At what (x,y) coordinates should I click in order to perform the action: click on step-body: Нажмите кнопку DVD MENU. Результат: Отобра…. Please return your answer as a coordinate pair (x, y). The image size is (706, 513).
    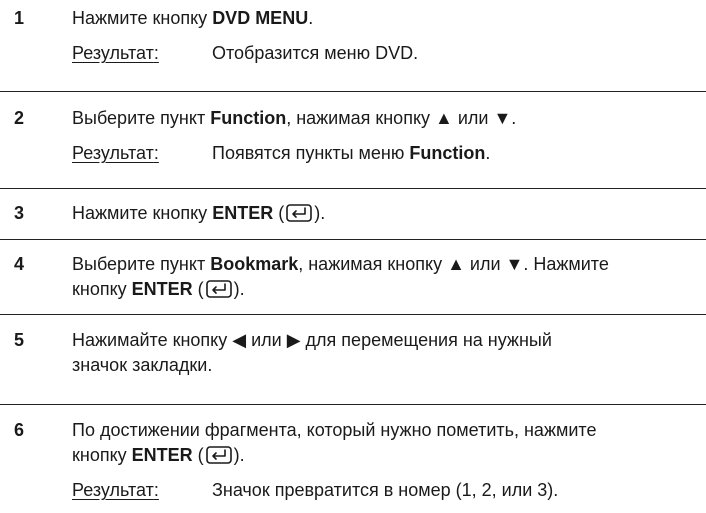
    Looking at the image, I should click on (382, 36).